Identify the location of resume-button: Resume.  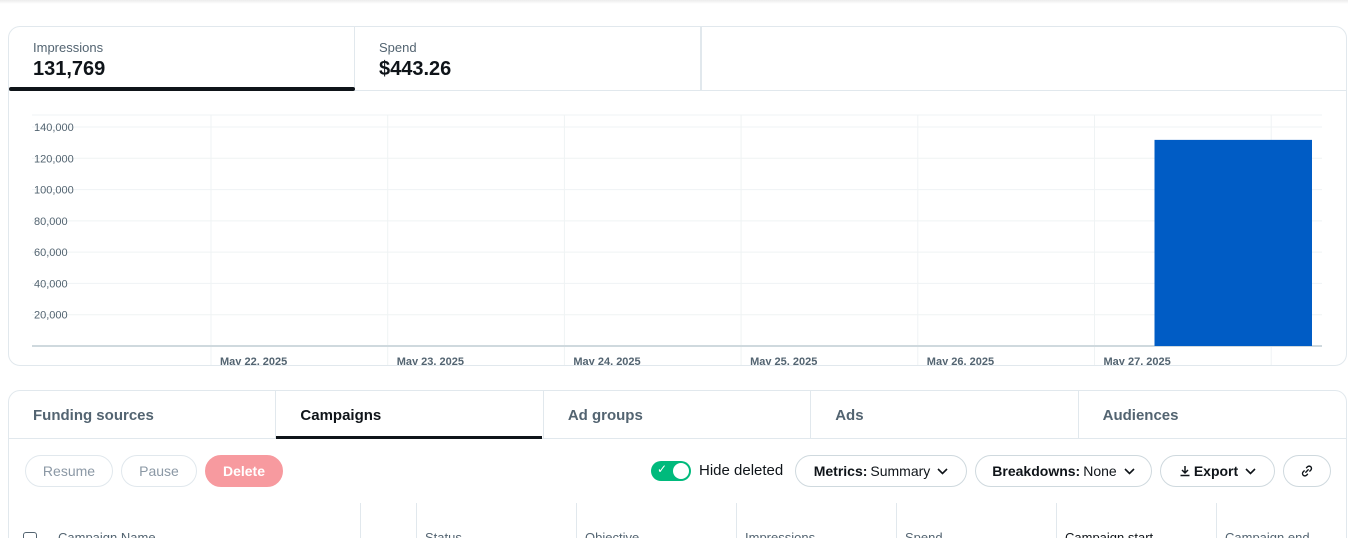
(69, 471).